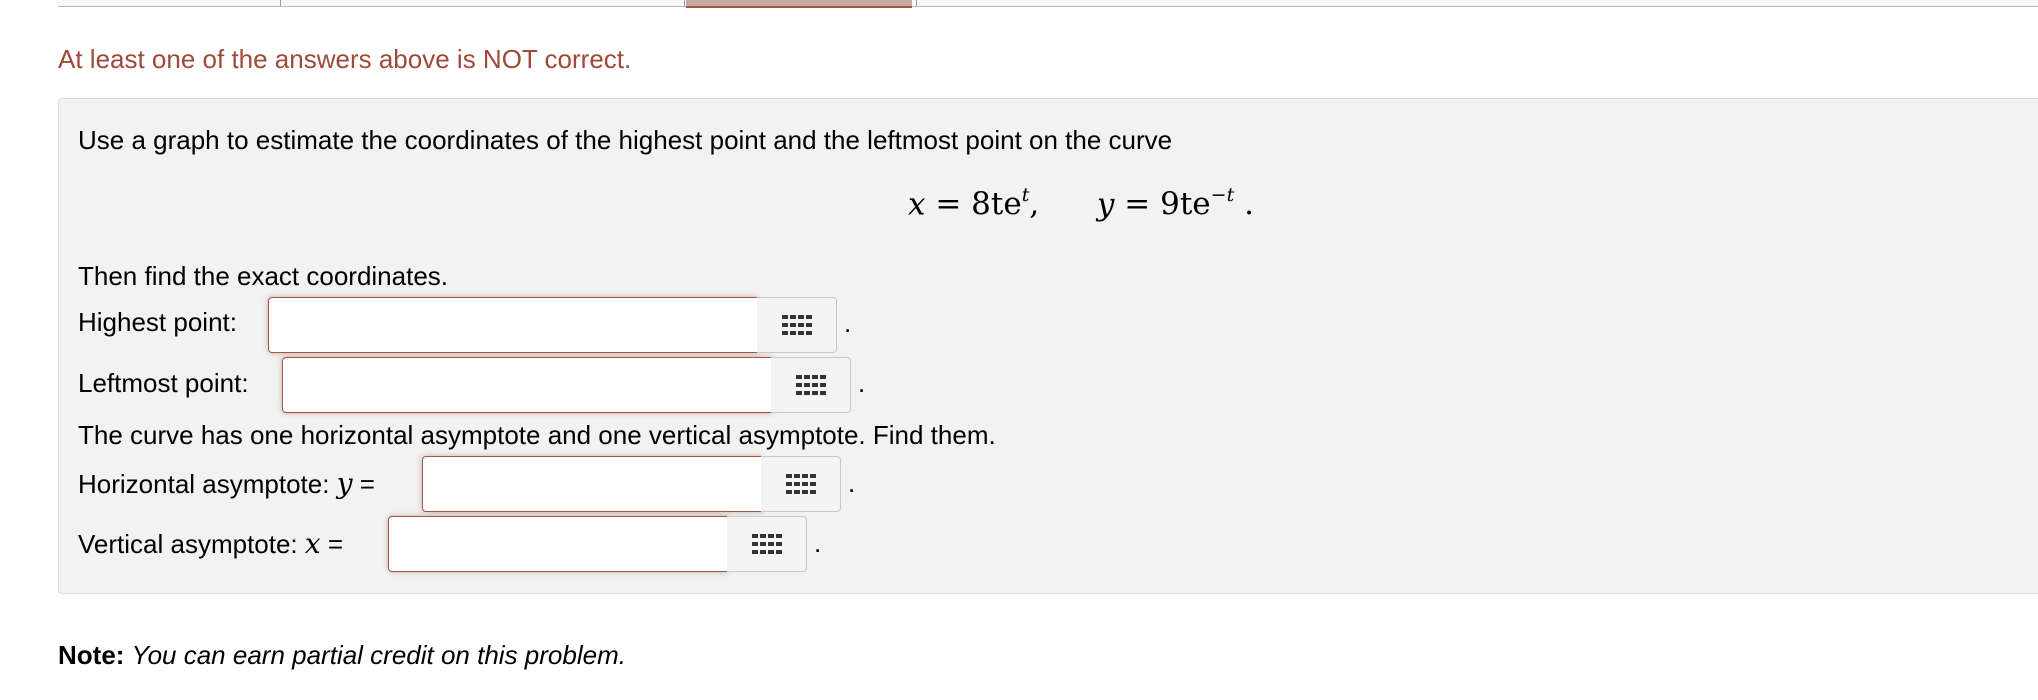 The image size is (2038, 700). I want to click on y-rhs: = 9te−t ., so click(1189, 203).